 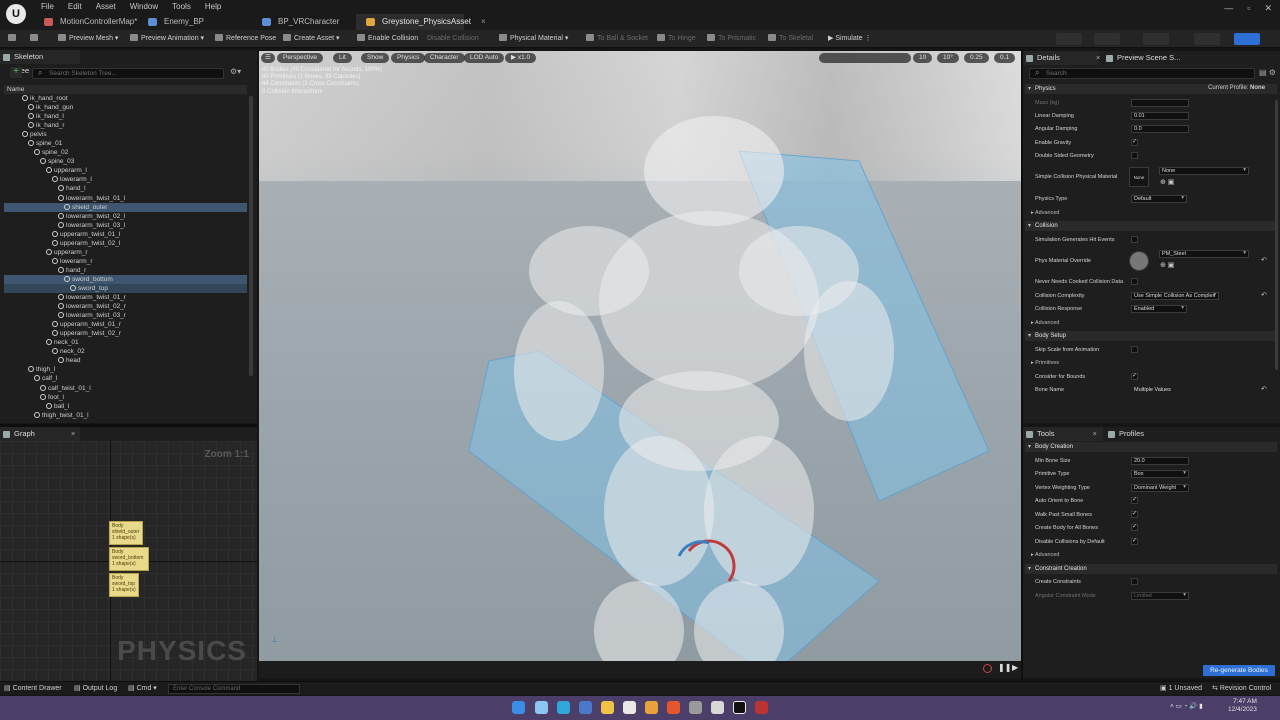 I want to click on tree-bone-row: upperarm_twist_02_l, so click(x=125, y=243).